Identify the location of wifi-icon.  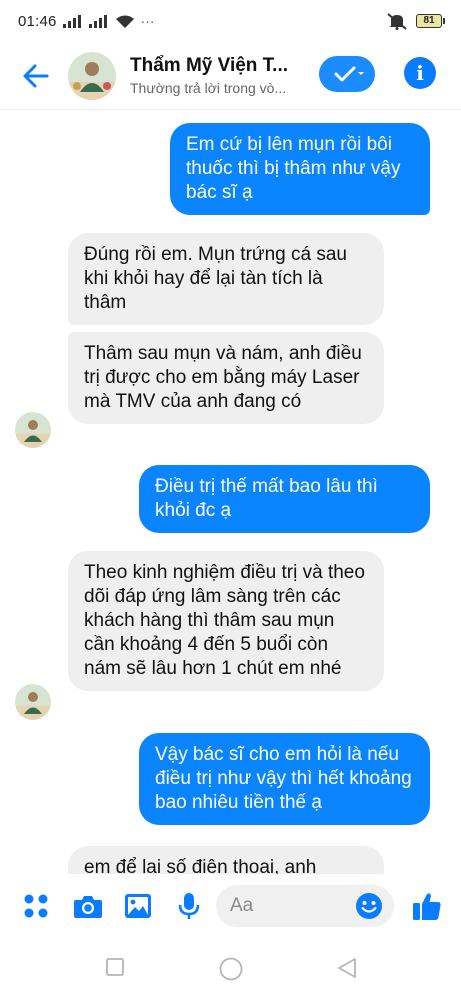
(124, 21).